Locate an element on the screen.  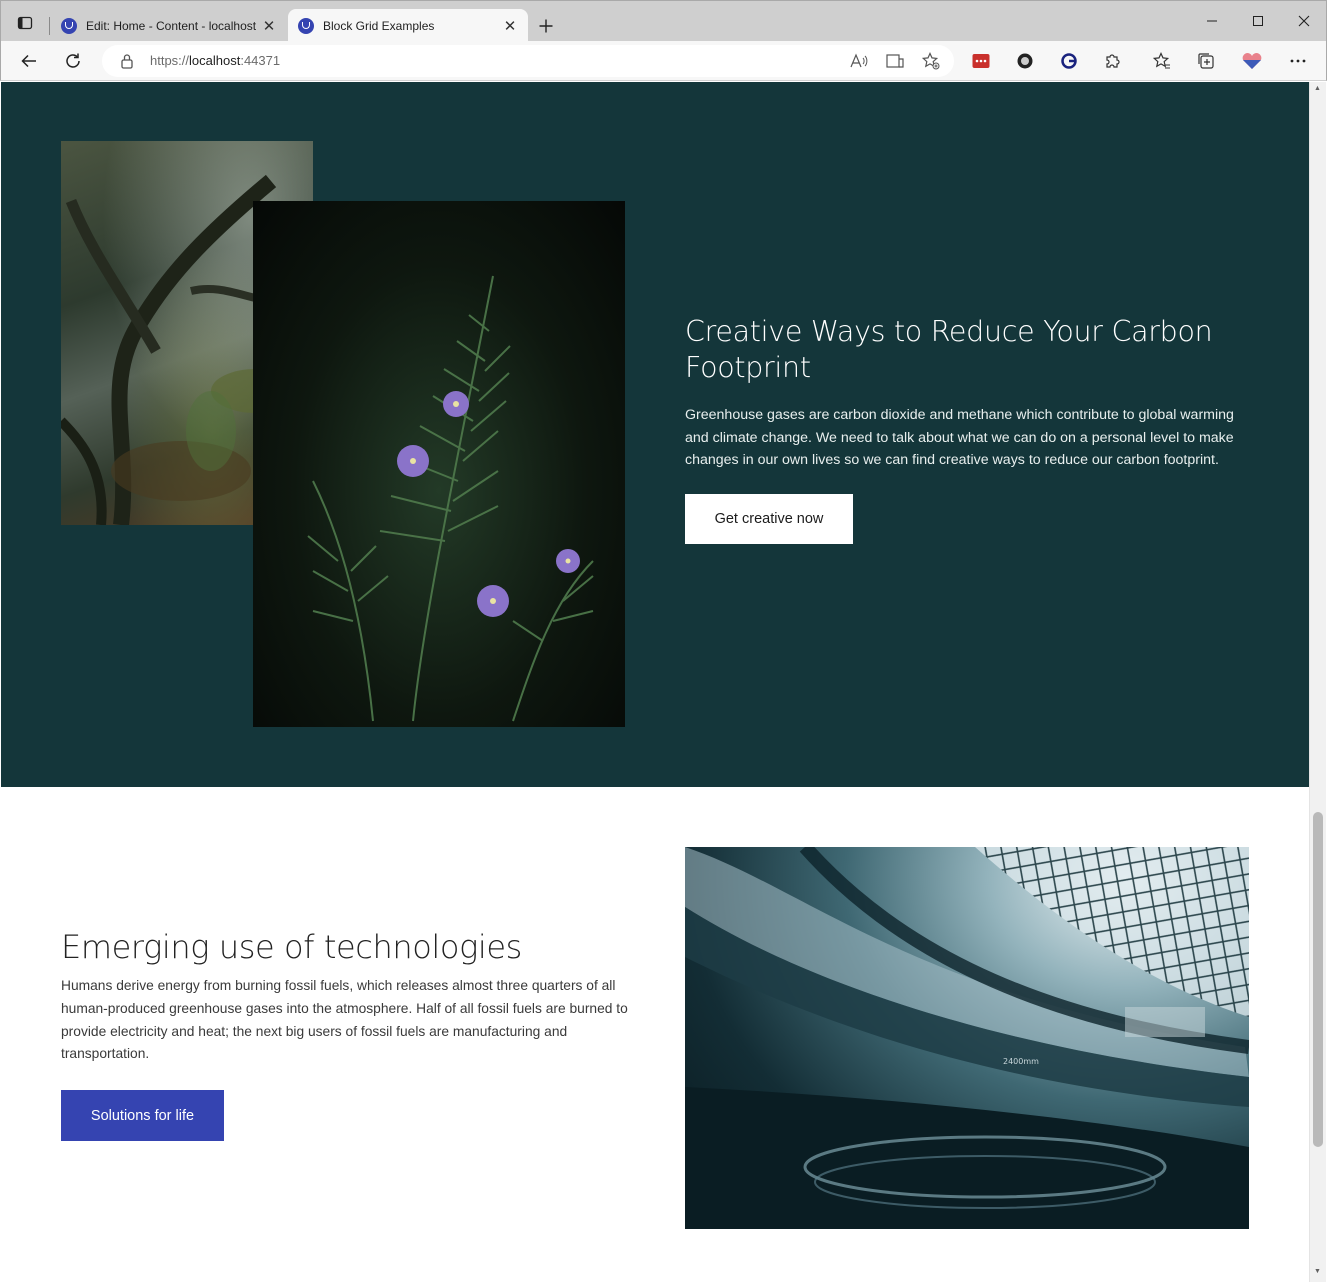
page-scrollbar: ▲ ▼ is located at coordinates (1317, 682).